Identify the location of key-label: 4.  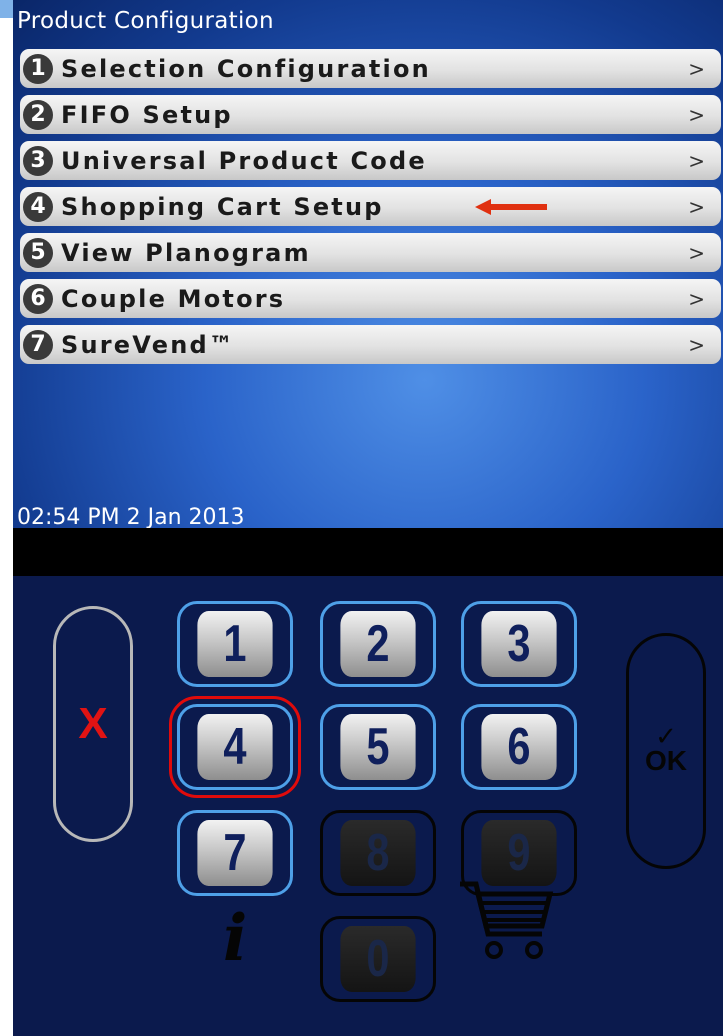
(235, 747).